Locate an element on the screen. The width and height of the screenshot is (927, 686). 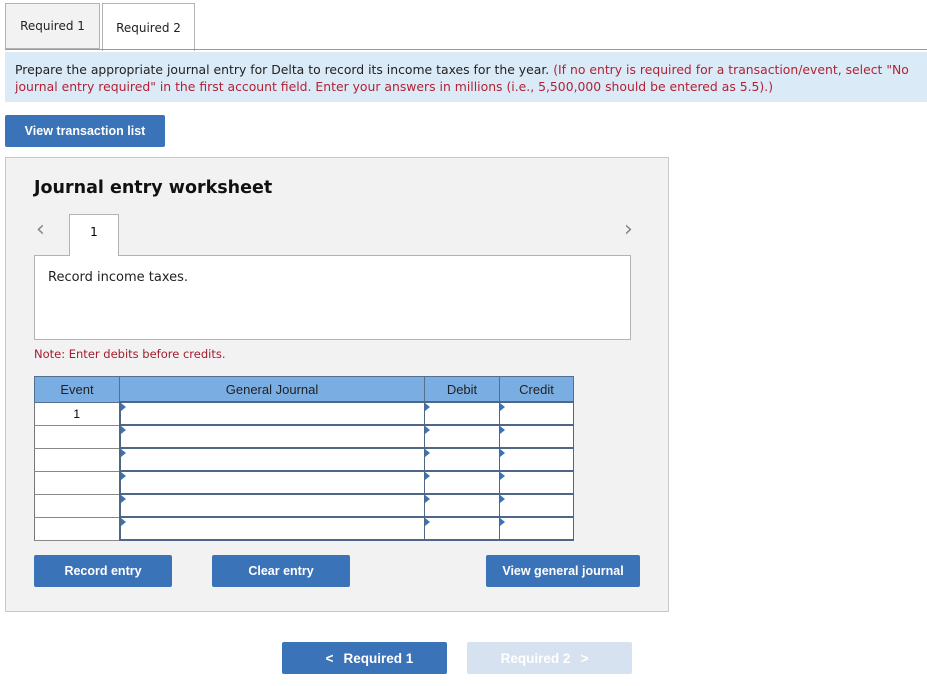
next-required-button: Required 2 > is located at coordinates (549, 658).